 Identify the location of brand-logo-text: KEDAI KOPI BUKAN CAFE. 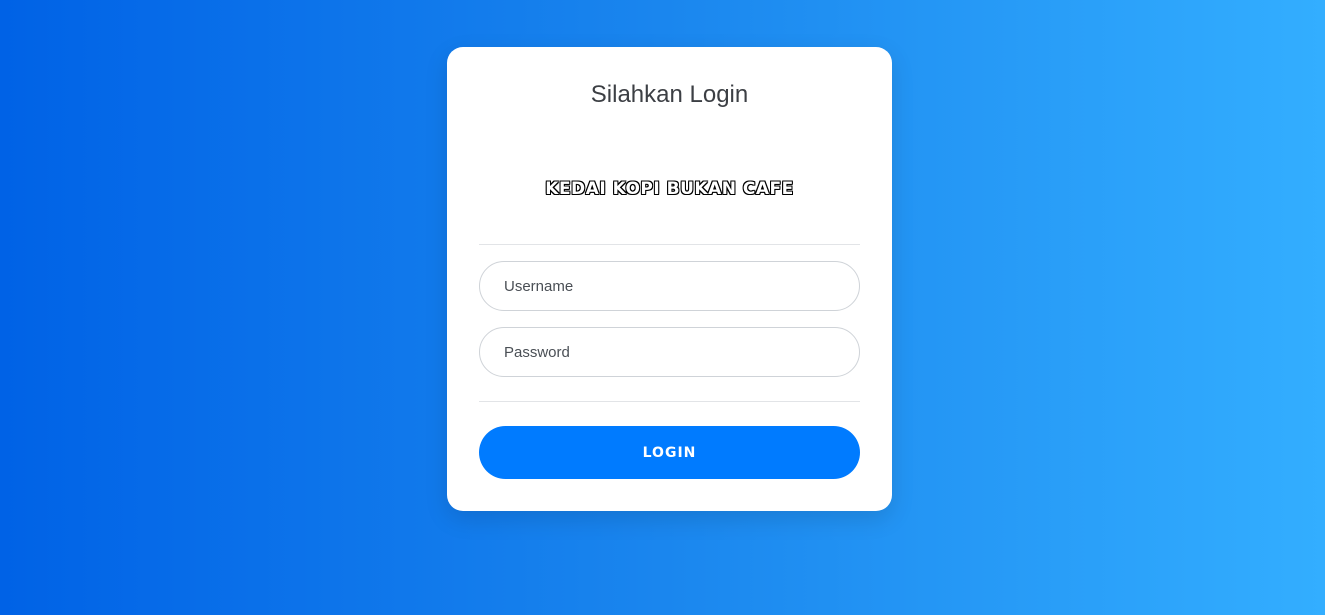
(669, 189).